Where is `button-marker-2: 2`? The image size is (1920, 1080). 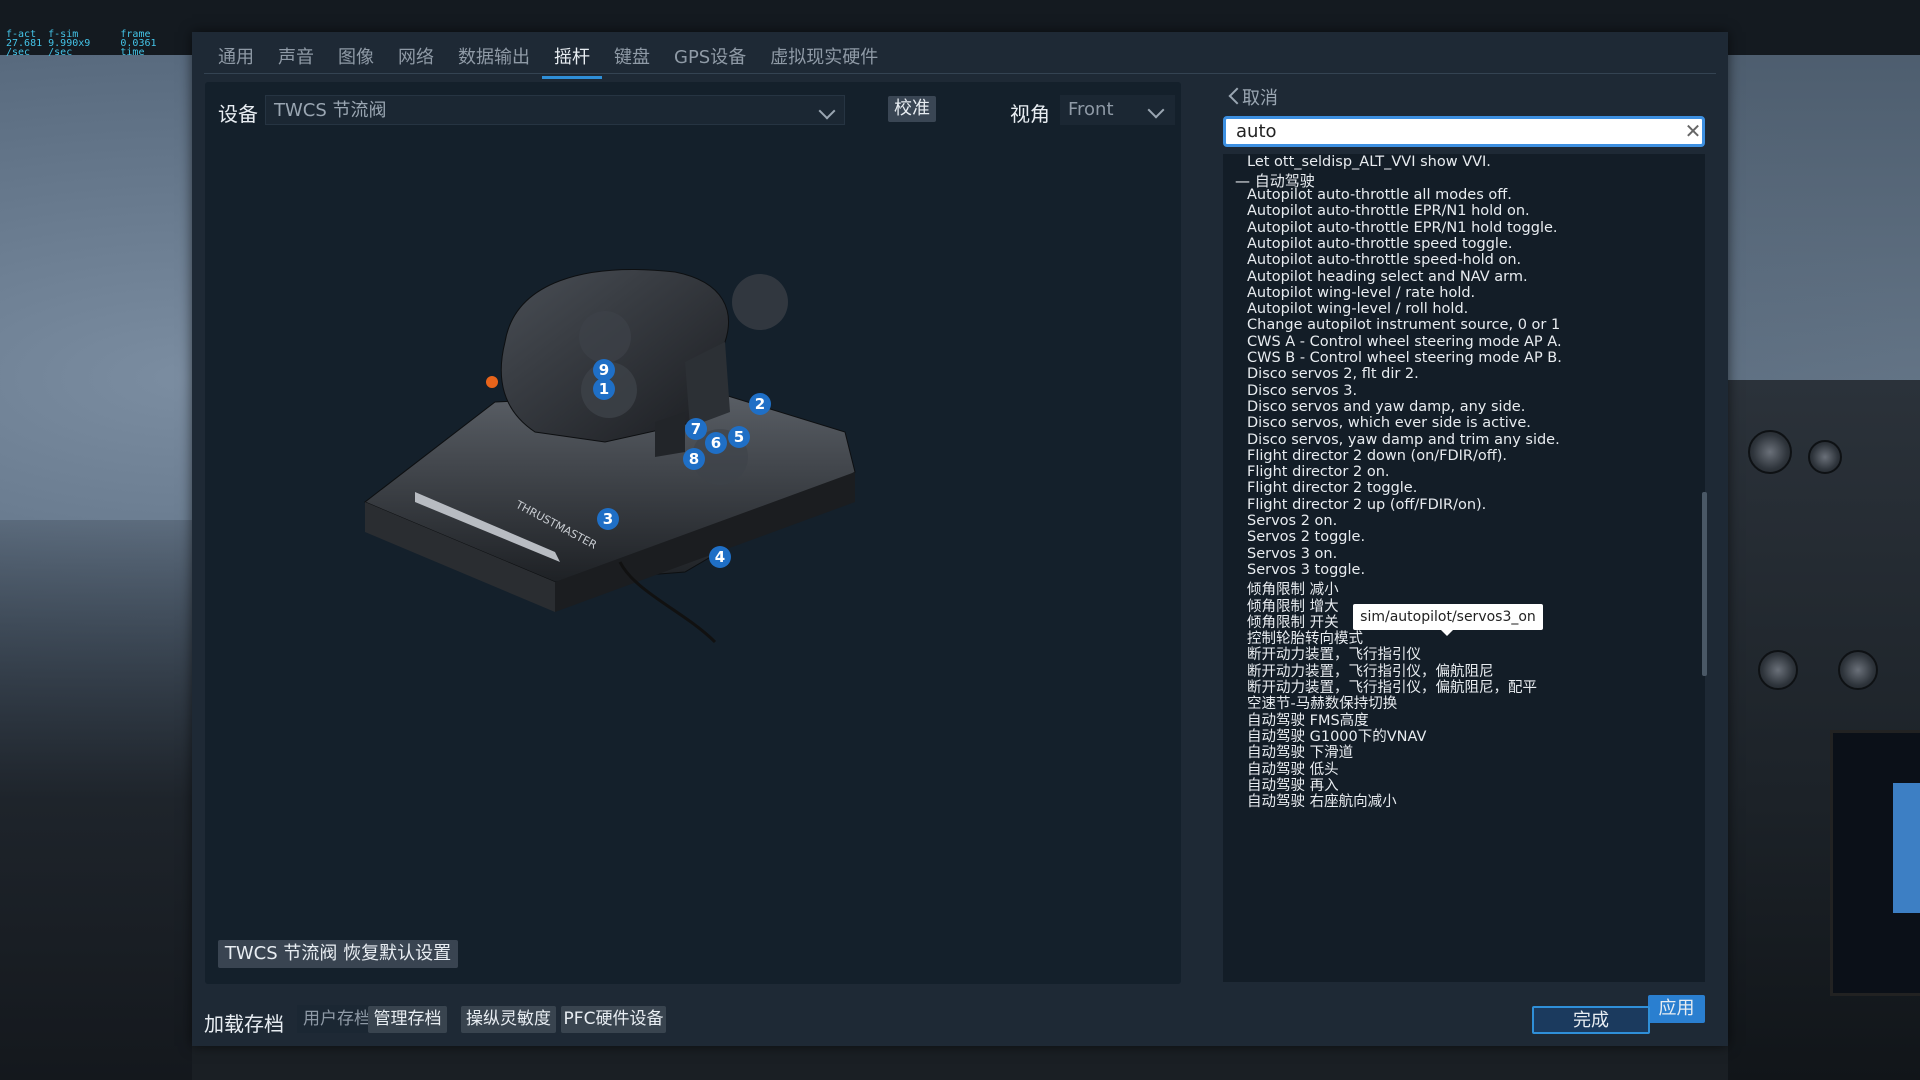 button-marker-2: 2 is located at coordinates (760, 404).